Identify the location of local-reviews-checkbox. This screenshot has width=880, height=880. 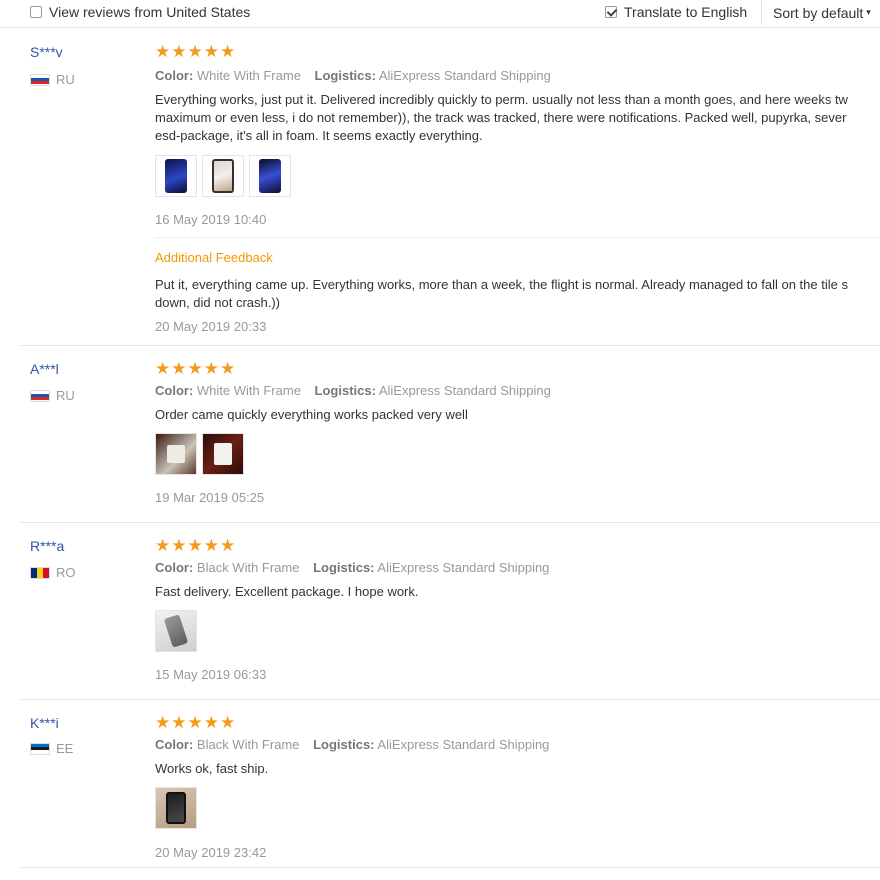
(36, 12).